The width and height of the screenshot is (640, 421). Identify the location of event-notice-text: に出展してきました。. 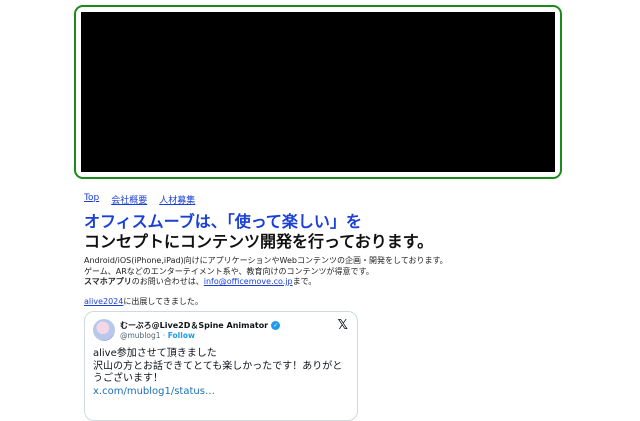
(163, 301).